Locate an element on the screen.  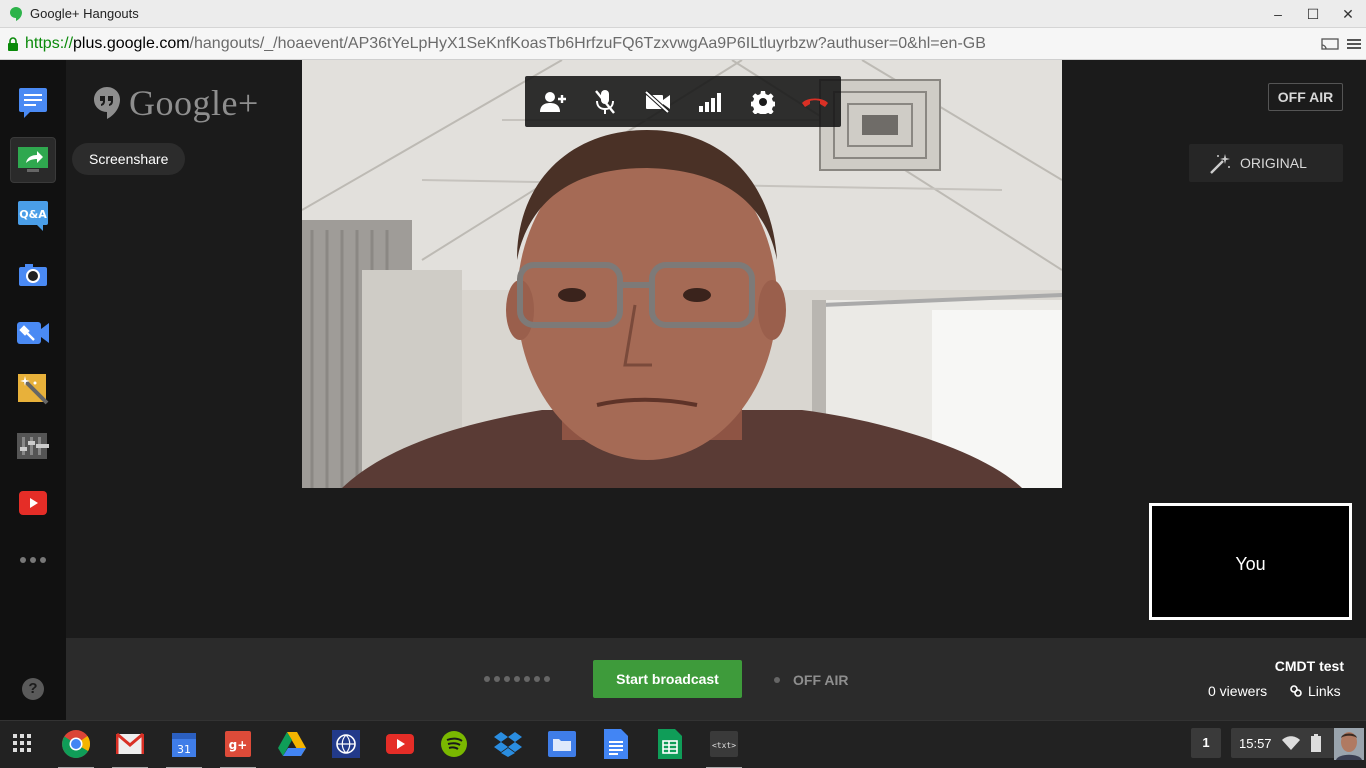
cameraman-icon is located at coordinates (33, 446).